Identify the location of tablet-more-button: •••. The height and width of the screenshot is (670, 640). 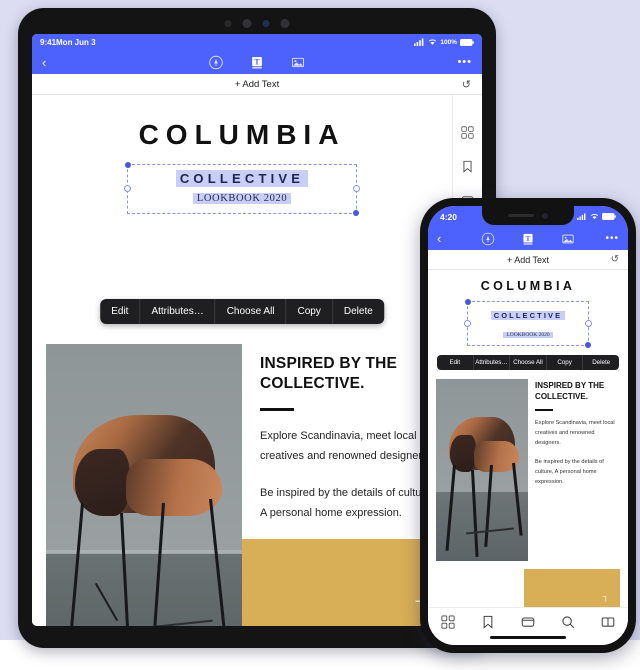
(464, 62).